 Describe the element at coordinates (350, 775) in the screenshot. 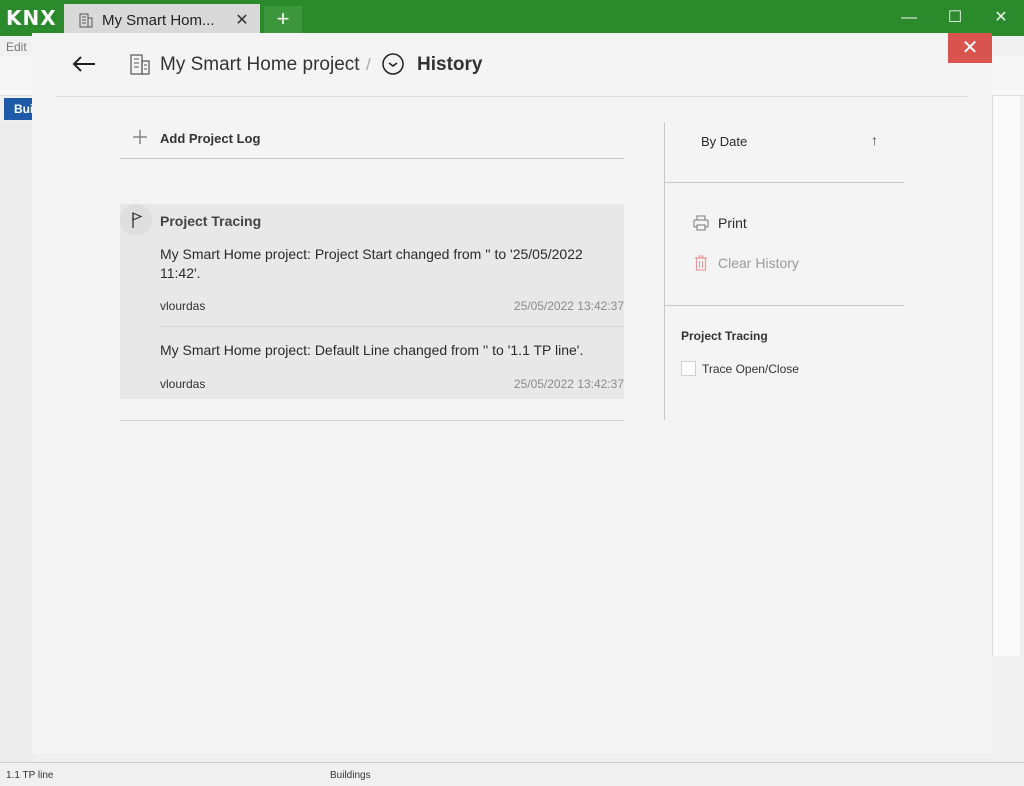

I see `status-view: Buildings` at that location.